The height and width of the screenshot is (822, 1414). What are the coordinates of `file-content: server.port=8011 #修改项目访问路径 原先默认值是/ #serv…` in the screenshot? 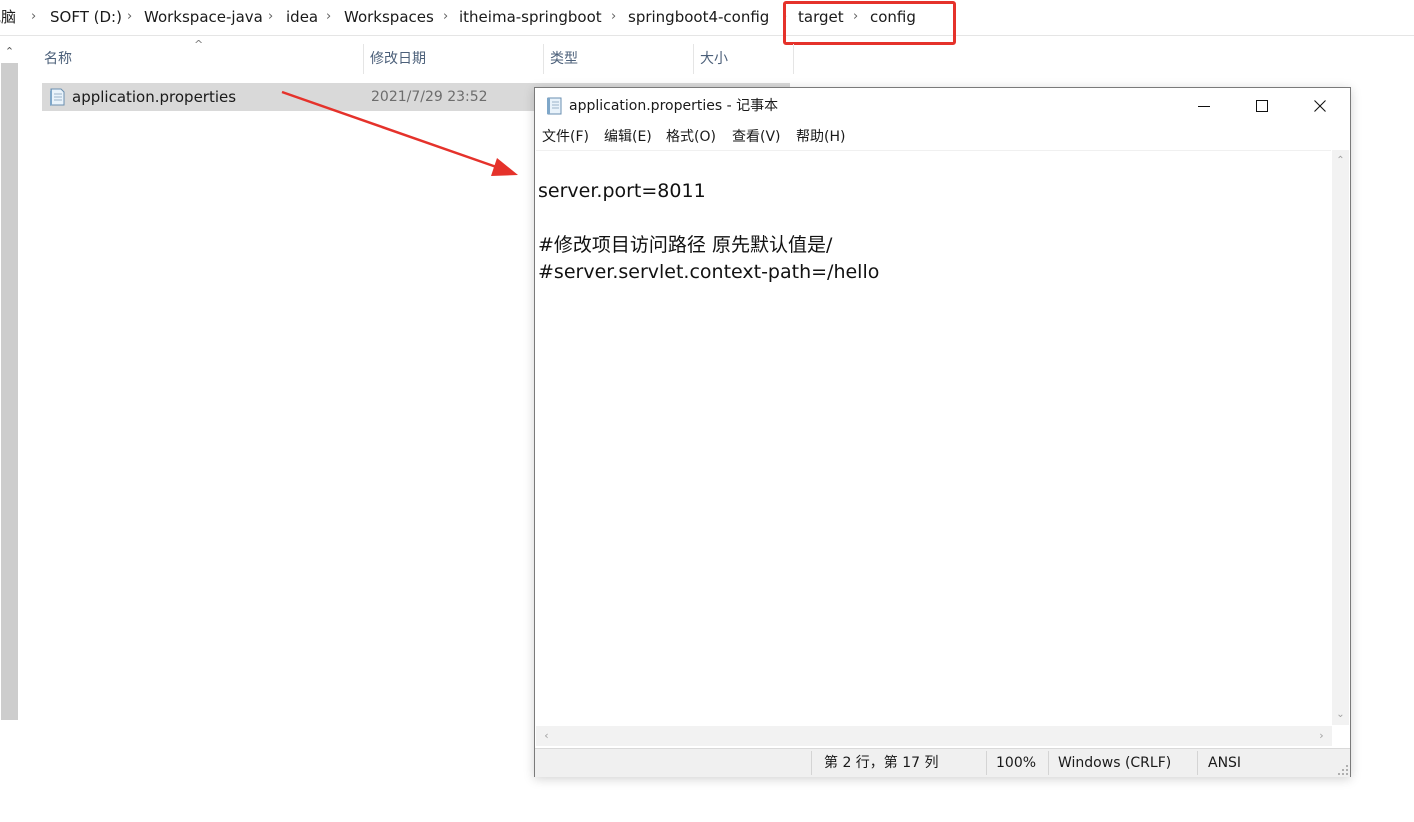 It's located at (708, 232).